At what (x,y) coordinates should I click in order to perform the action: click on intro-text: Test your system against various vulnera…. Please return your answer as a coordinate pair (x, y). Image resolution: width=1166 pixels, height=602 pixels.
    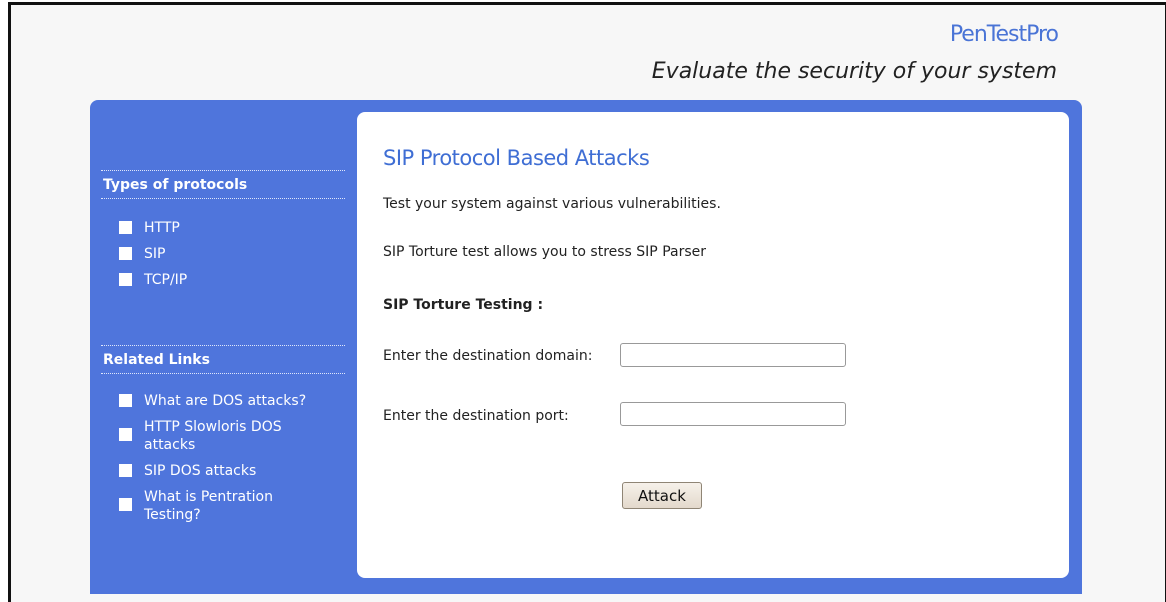
    Looking at the image, I should click on (552, 204).